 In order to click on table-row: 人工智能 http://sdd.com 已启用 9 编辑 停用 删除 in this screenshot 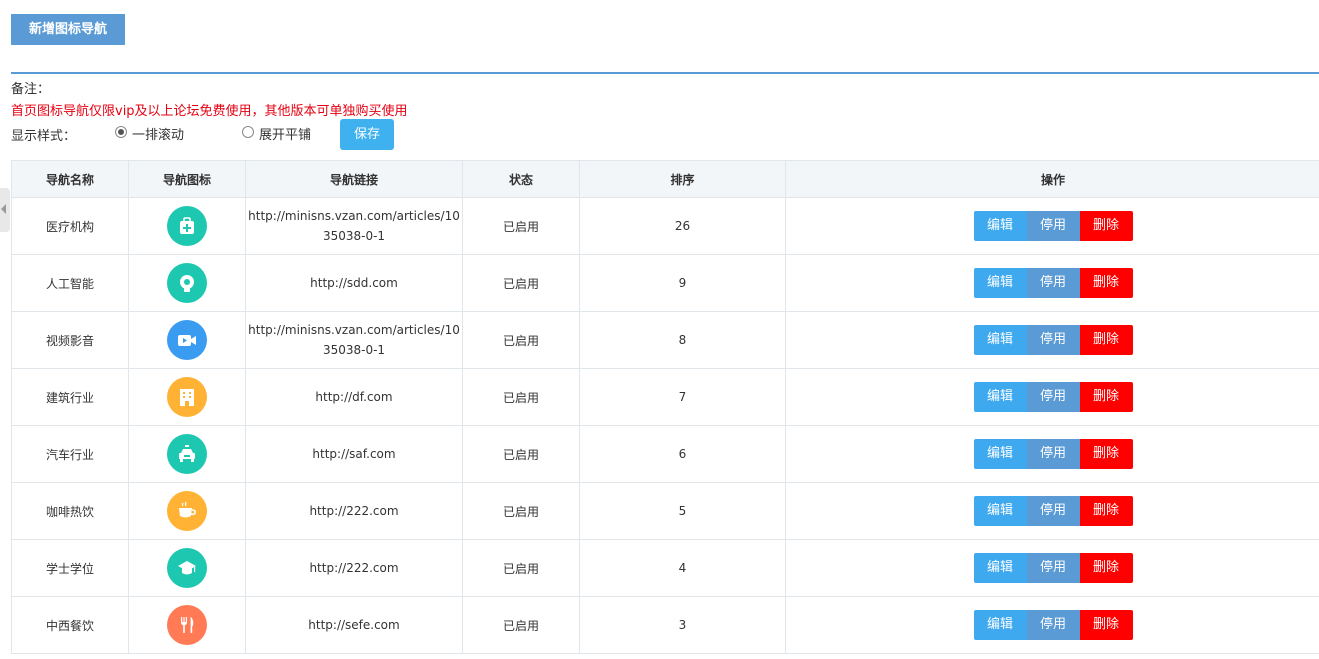, I will do `click(665, 283)`.